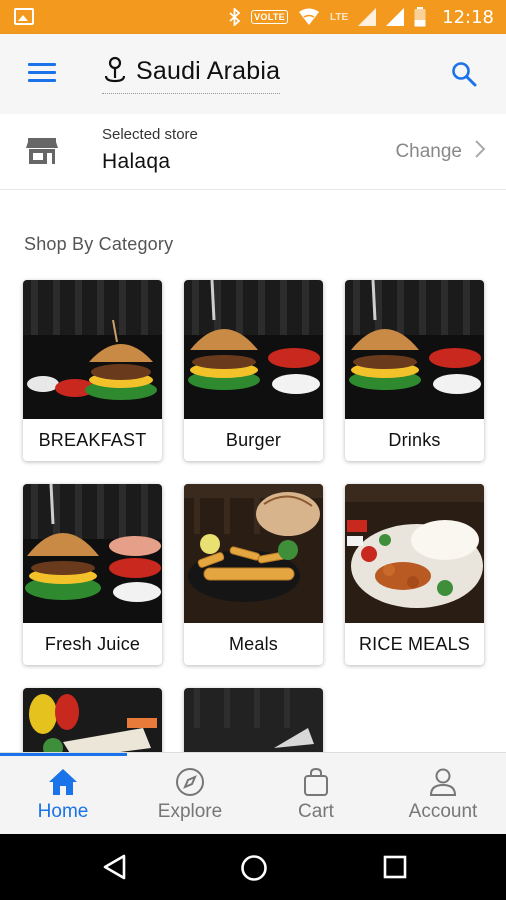 This screenshot has height=900, width=506. Describe the element at coordinates (190, 811) in the screenshot. I see `nav-label-explore: Explore` at that location.